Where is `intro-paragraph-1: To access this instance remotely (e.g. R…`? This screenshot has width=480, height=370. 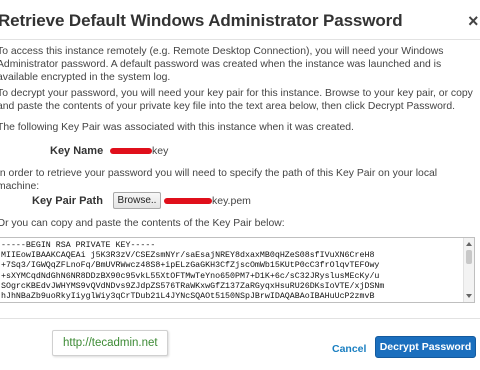
intro-paragraph-1: To access this instance remotely (e.g. R… is located at coordinates (222, 64).